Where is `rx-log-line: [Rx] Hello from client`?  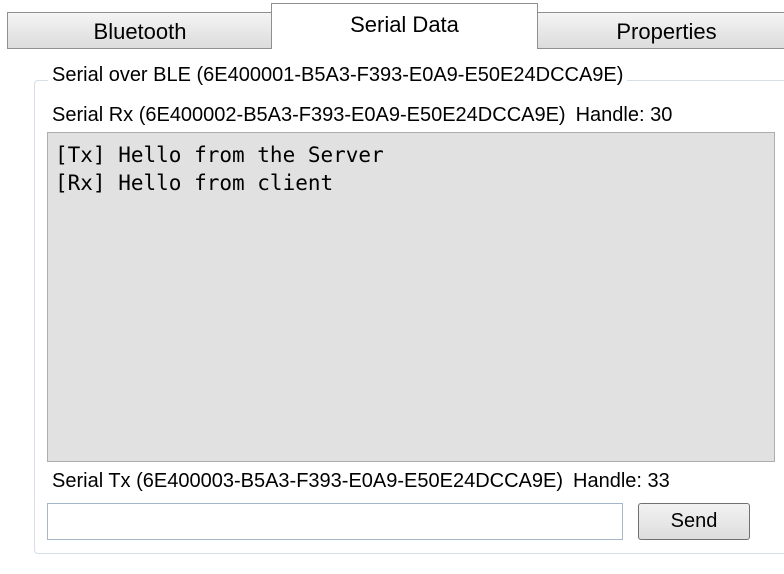 rx-log-line: [Rx] Hello from client is located at coordinates (194, 183).